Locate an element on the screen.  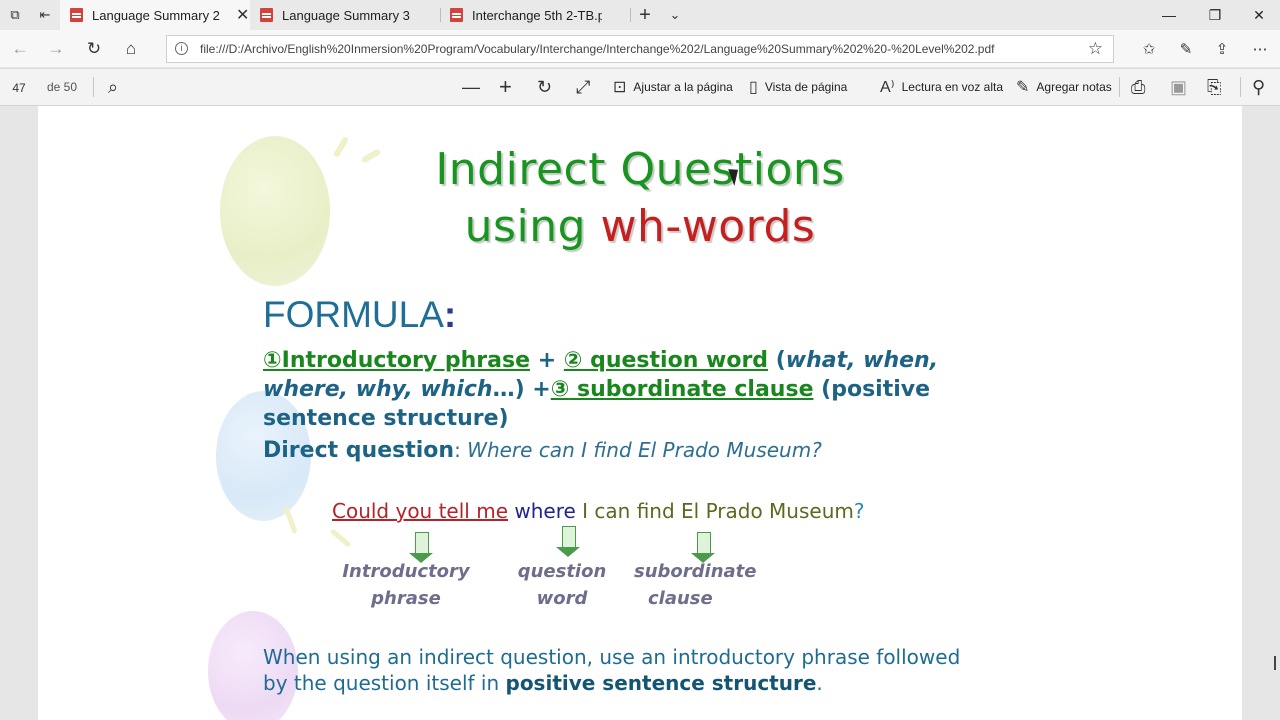
title-text: using is located at coordinates (532, 226).